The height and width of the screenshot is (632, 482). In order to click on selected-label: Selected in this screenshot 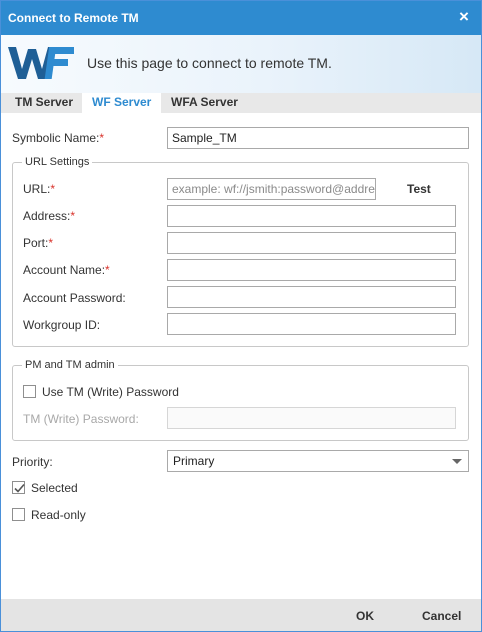, I will do `click(54, 488)`.